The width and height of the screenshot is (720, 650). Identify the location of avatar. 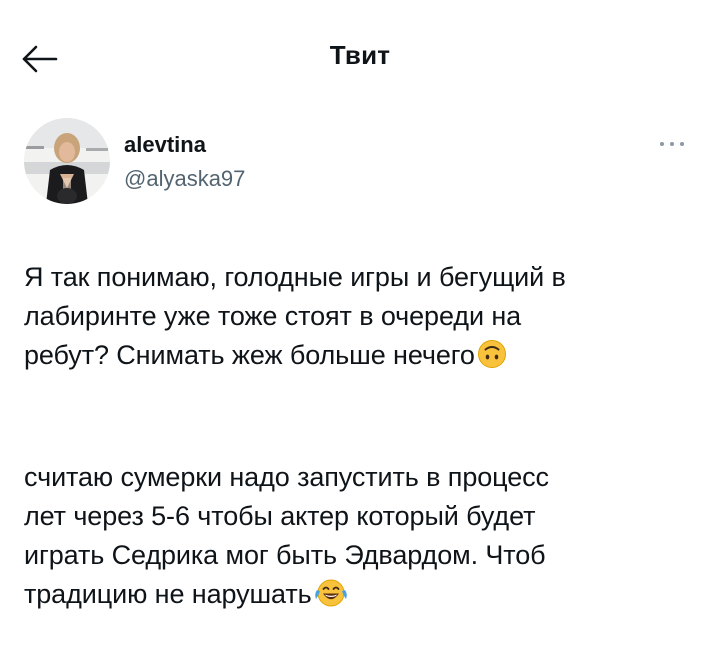
(67, 161).